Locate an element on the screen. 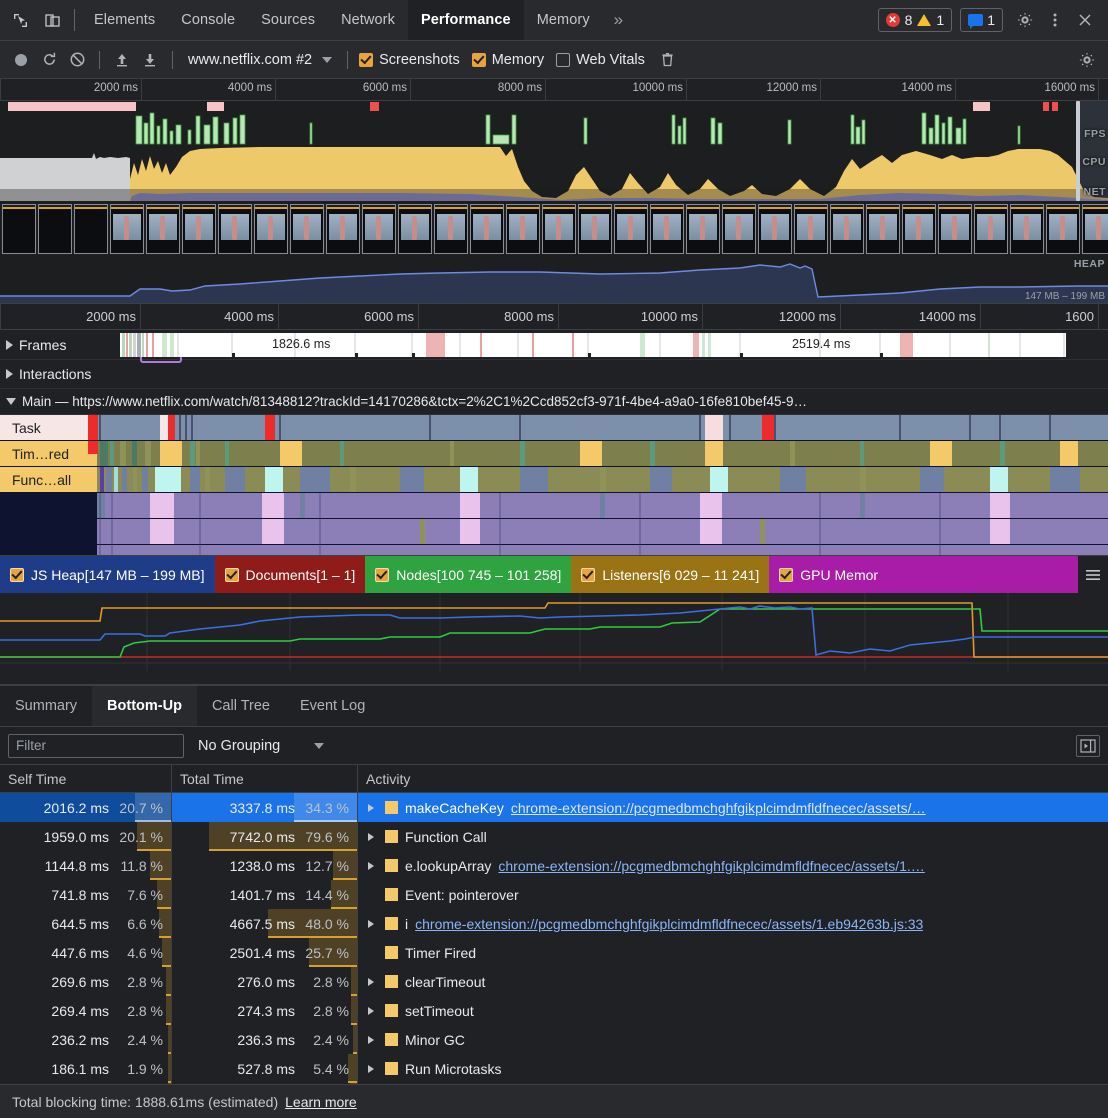 The width and height of the screenshot is (1108, 1118). save-profile-down-arrow-icon is located at coordinates (150, 60).